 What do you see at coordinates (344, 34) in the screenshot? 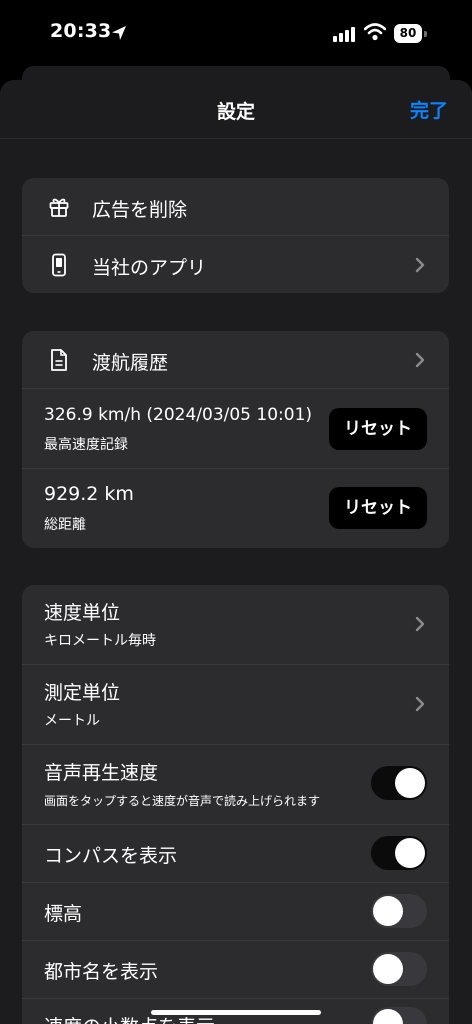
I see `cellular-signal-icon` at bounding box center [344, 34].